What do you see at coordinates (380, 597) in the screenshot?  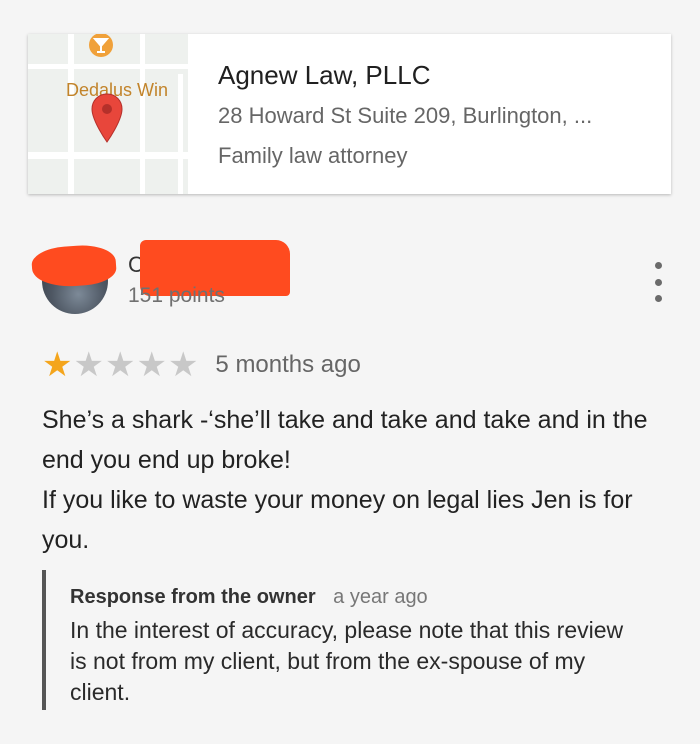 I see `owner-response-time: a year ago` at bounding box center [380, 597].